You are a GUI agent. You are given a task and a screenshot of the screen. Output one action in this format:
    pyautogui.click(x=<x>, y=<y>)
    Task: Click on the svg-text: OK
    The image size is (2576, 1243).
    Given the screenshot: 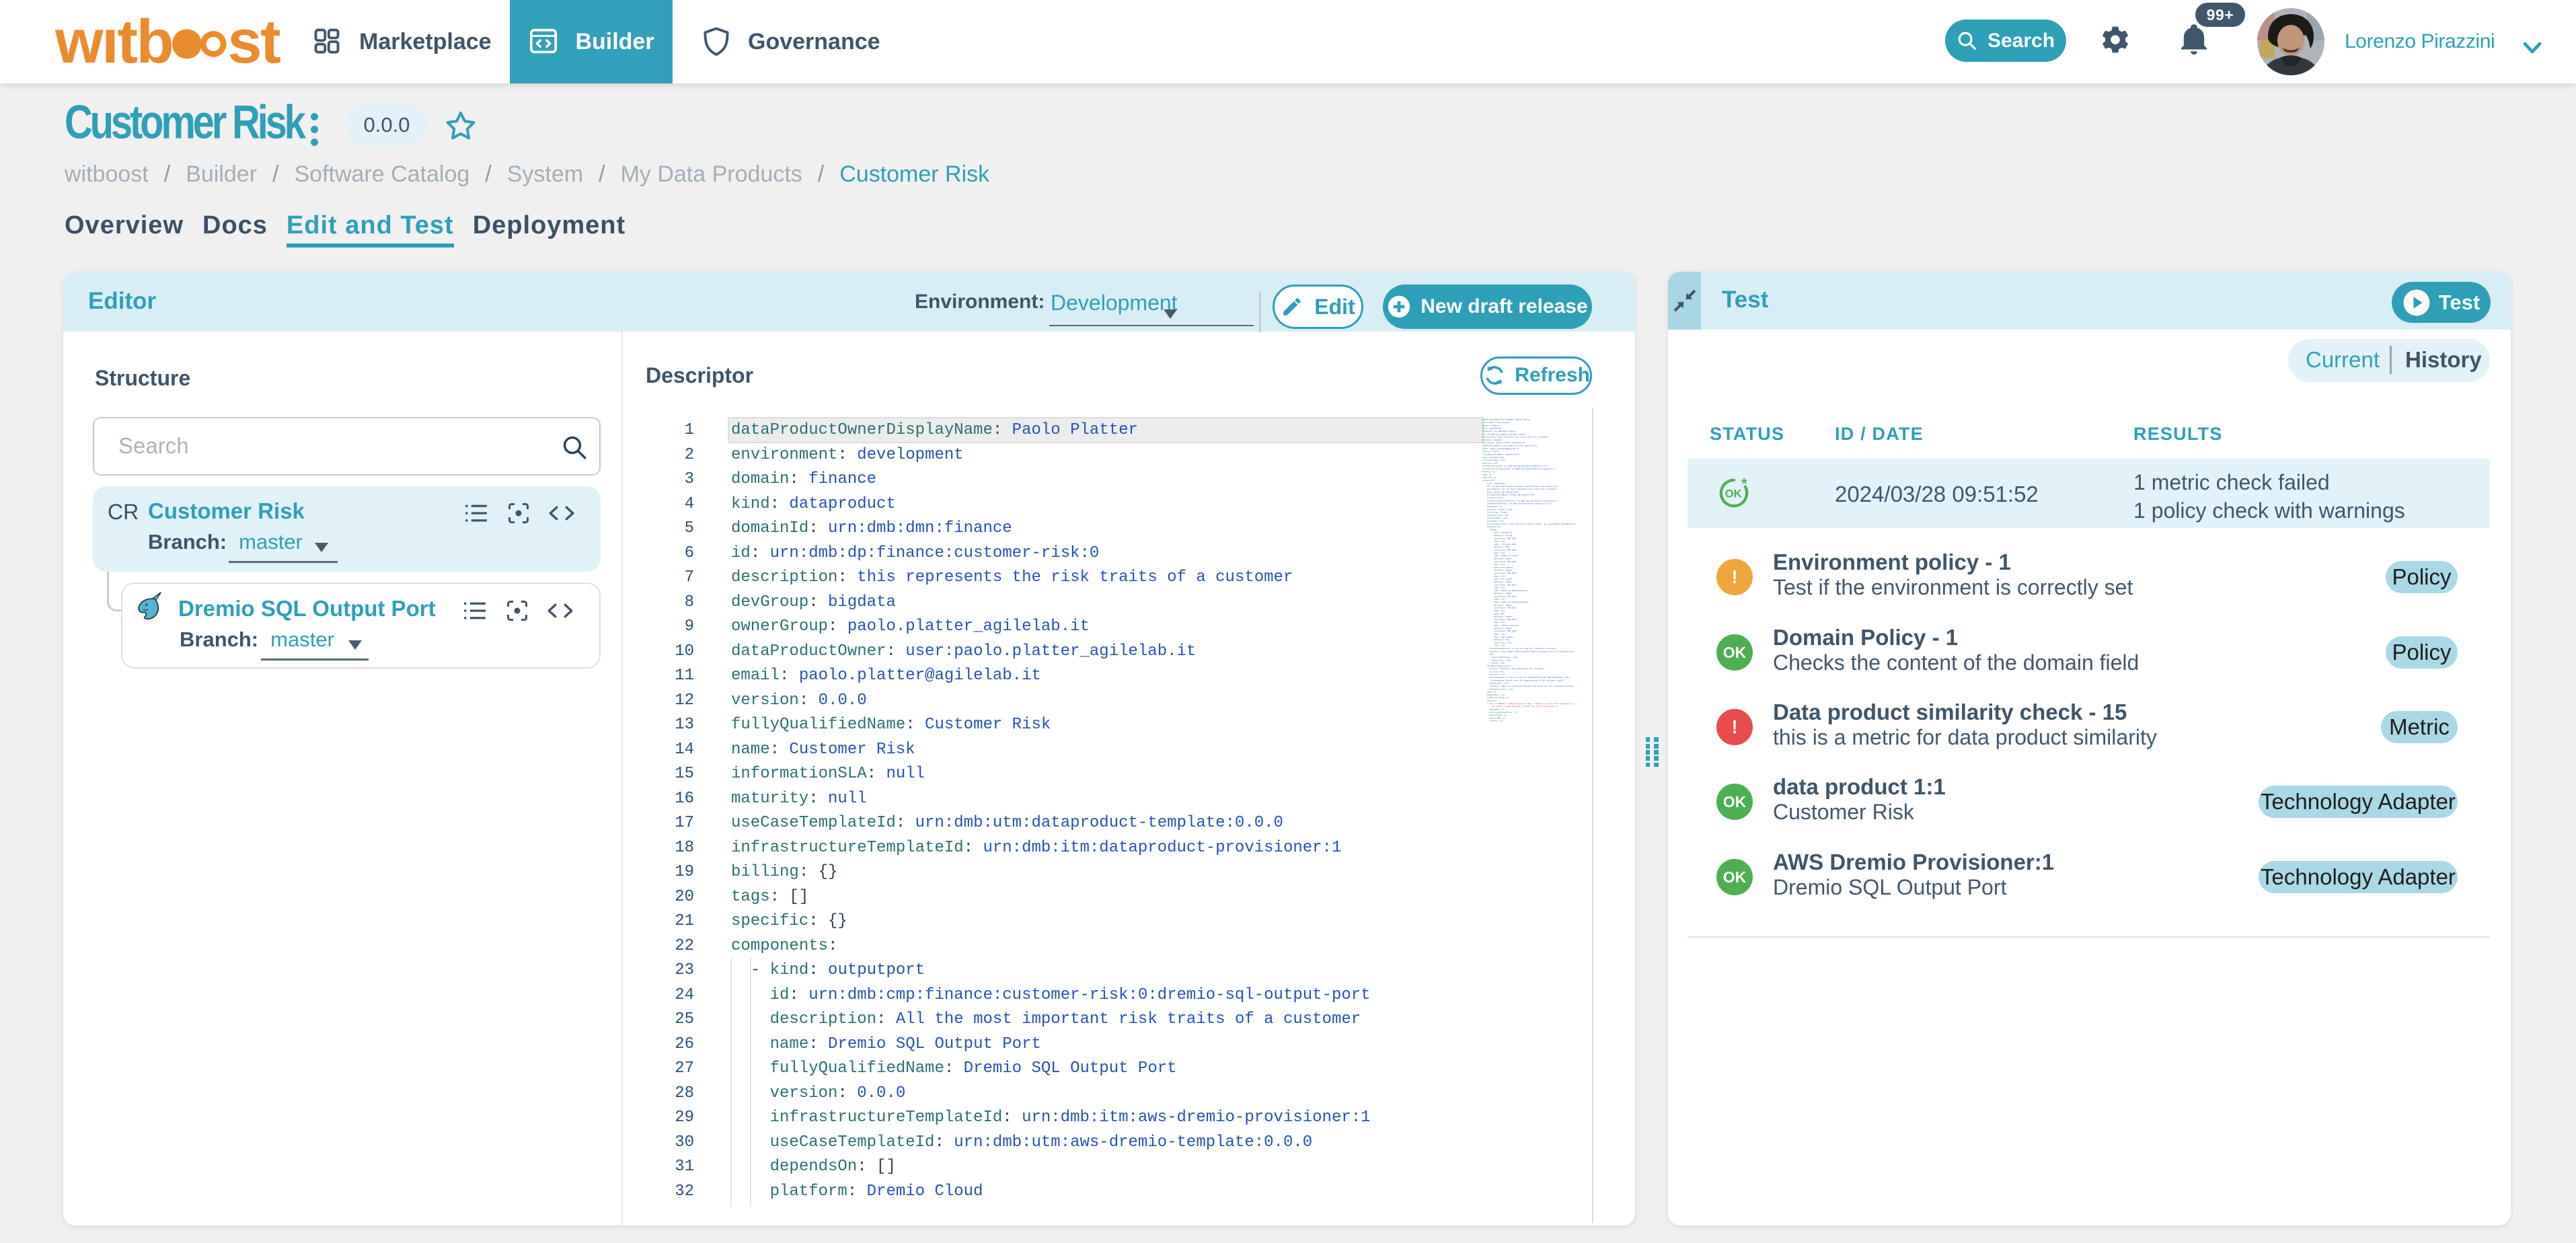 What is the action you would take?
    pyautogui.click(x=1733, y=494)
    